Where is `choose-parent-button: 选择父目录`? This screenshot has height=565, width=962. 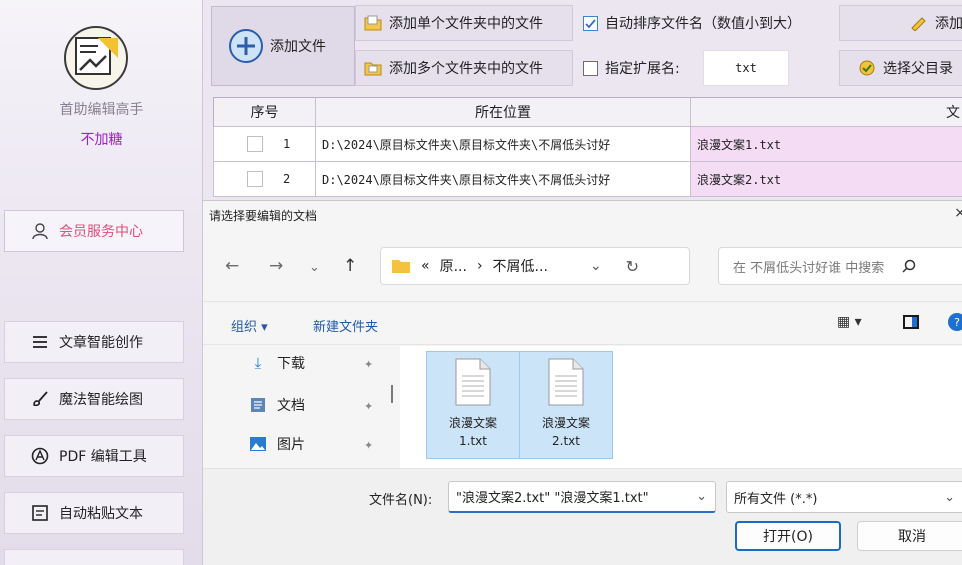 choose-parent-button: 选择父目录 is located at coordinates (900, 68).